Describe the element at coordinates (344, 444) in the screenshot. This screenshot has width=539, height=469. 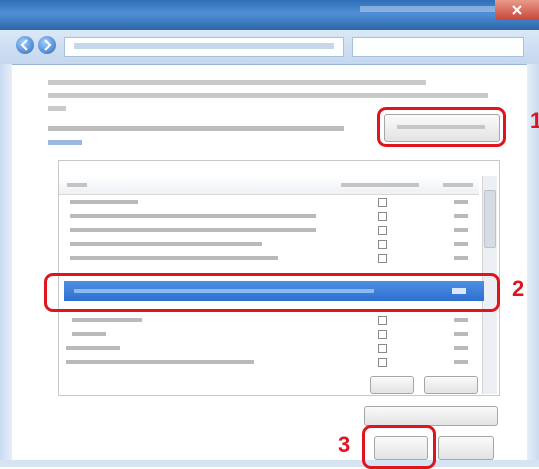
I see `callout-number-3: 3` at that location.